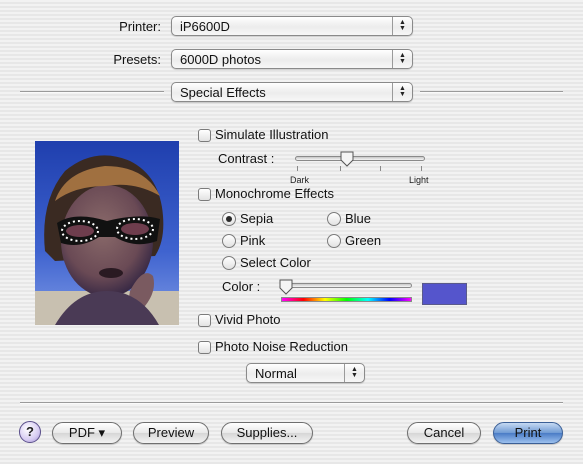 This screenshot has height=464, width=583. What do you see at coordinates (274, 193) in the screenshot?
I see `monochrome-effects-label: Monochrome Effects` at bounding box center [274, 193].